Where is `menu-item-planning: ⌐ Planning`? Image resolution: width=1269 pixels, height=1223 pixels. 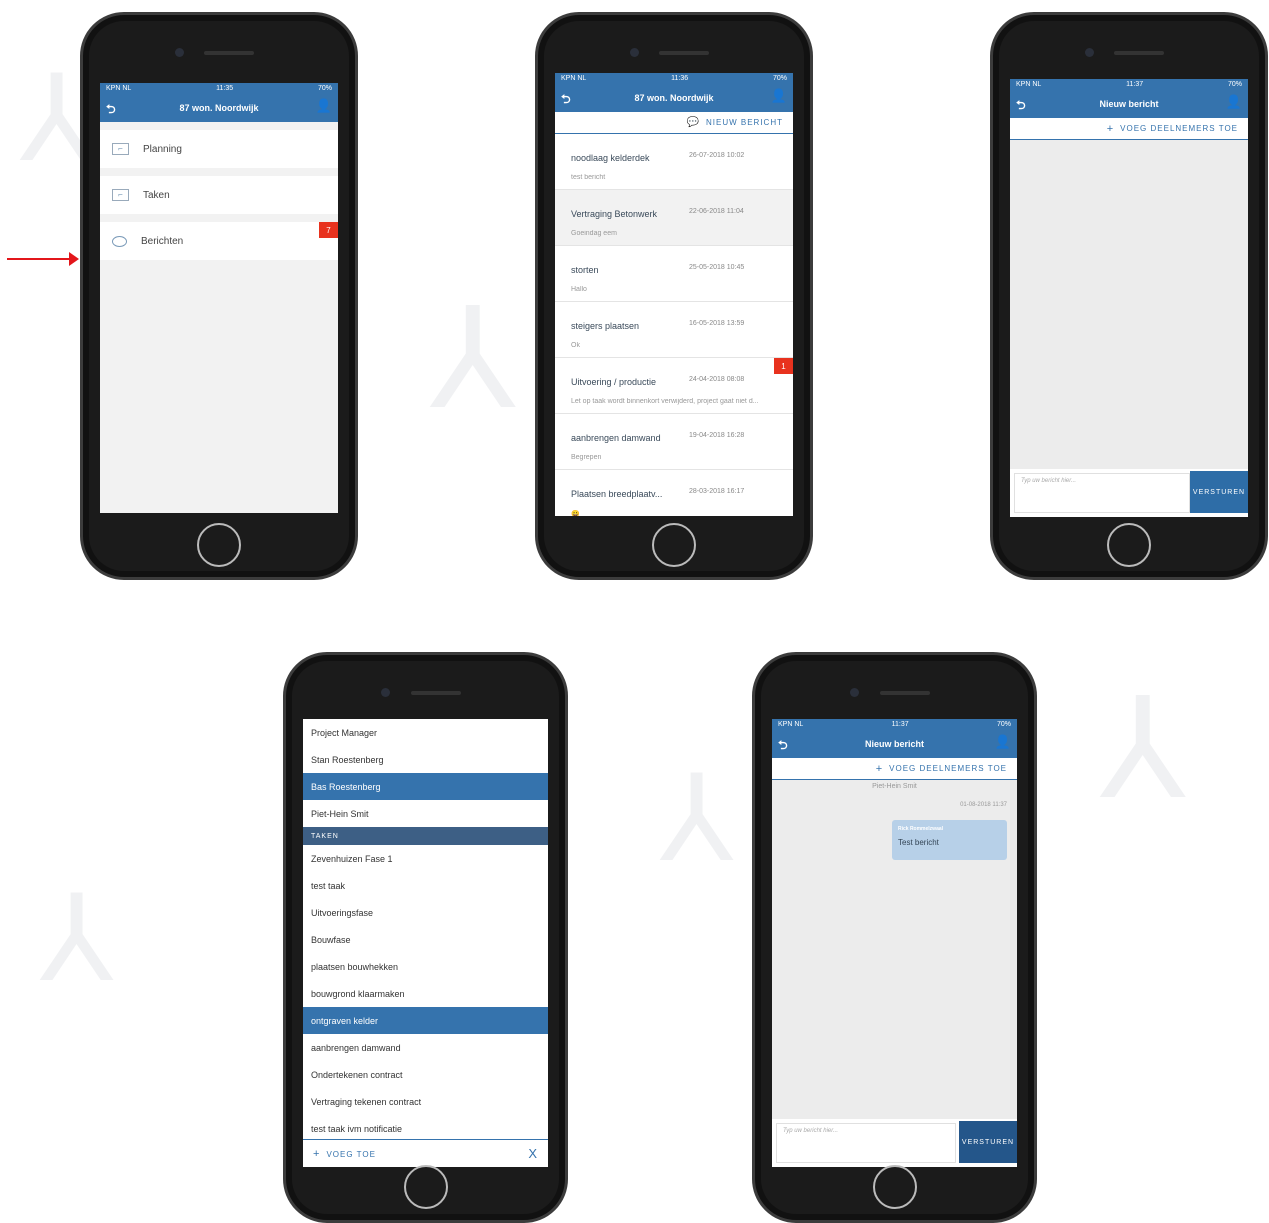 menu-item-planning: ⌐ Planning is located at coordinates (219, 153).